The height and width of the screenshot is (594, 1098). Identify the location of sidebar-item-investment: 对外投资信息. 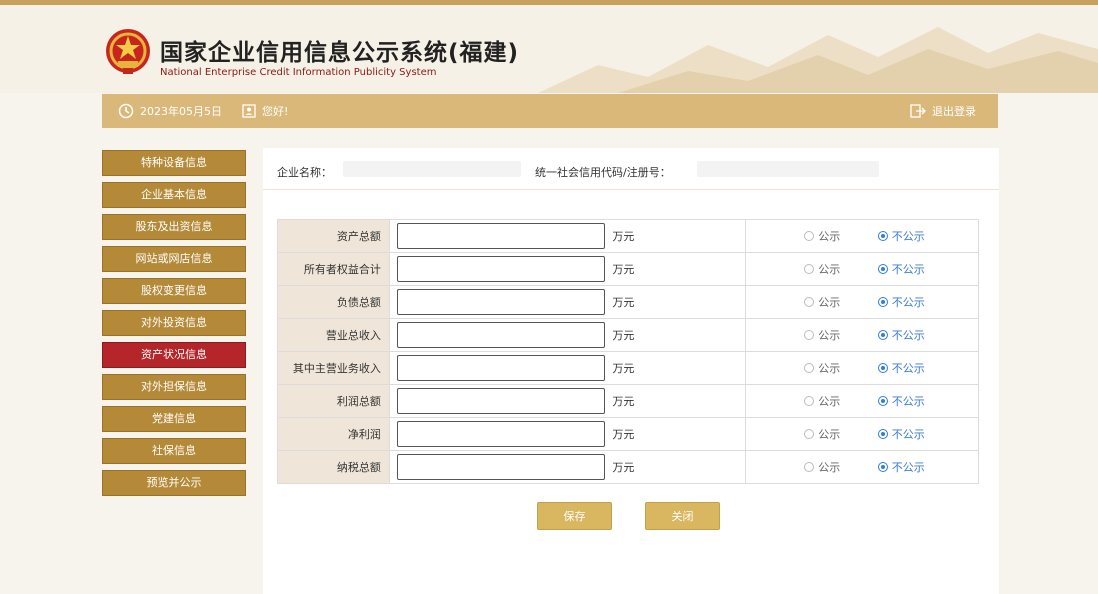
(174, 323).